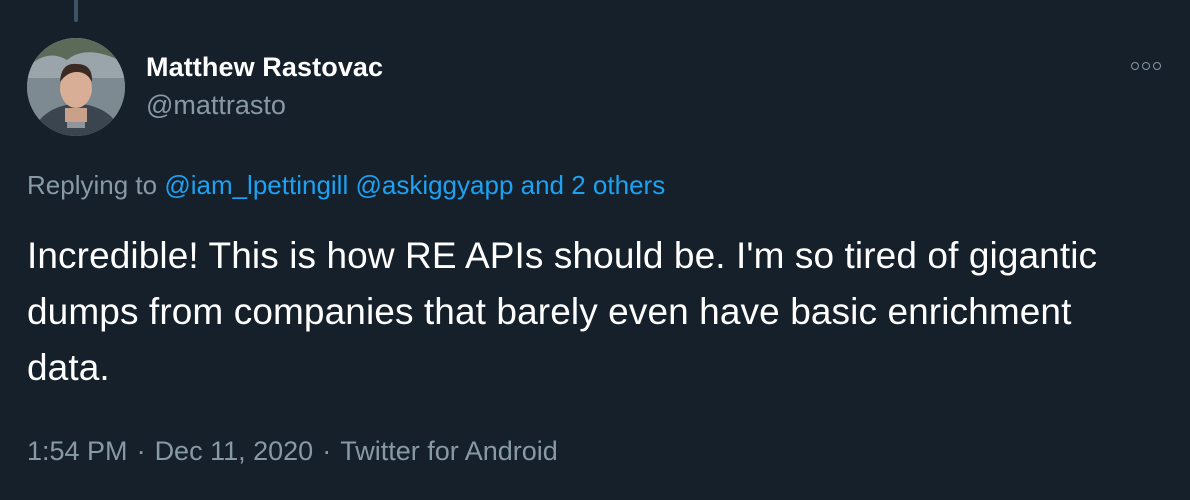 The image size is (1190, 500). I want to click on more-options-button, so click(1146, 66).